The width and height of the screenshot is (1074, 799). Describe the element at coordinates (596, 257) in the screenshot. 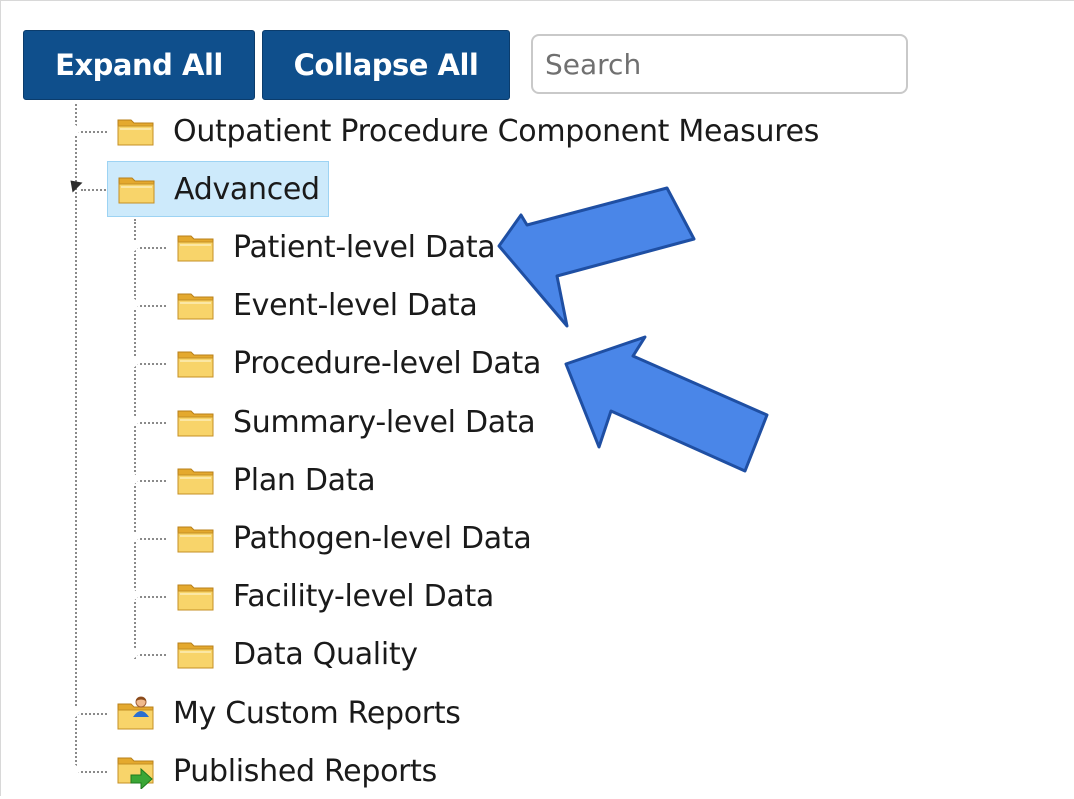

I see `callout-arrow-upper` at that location.